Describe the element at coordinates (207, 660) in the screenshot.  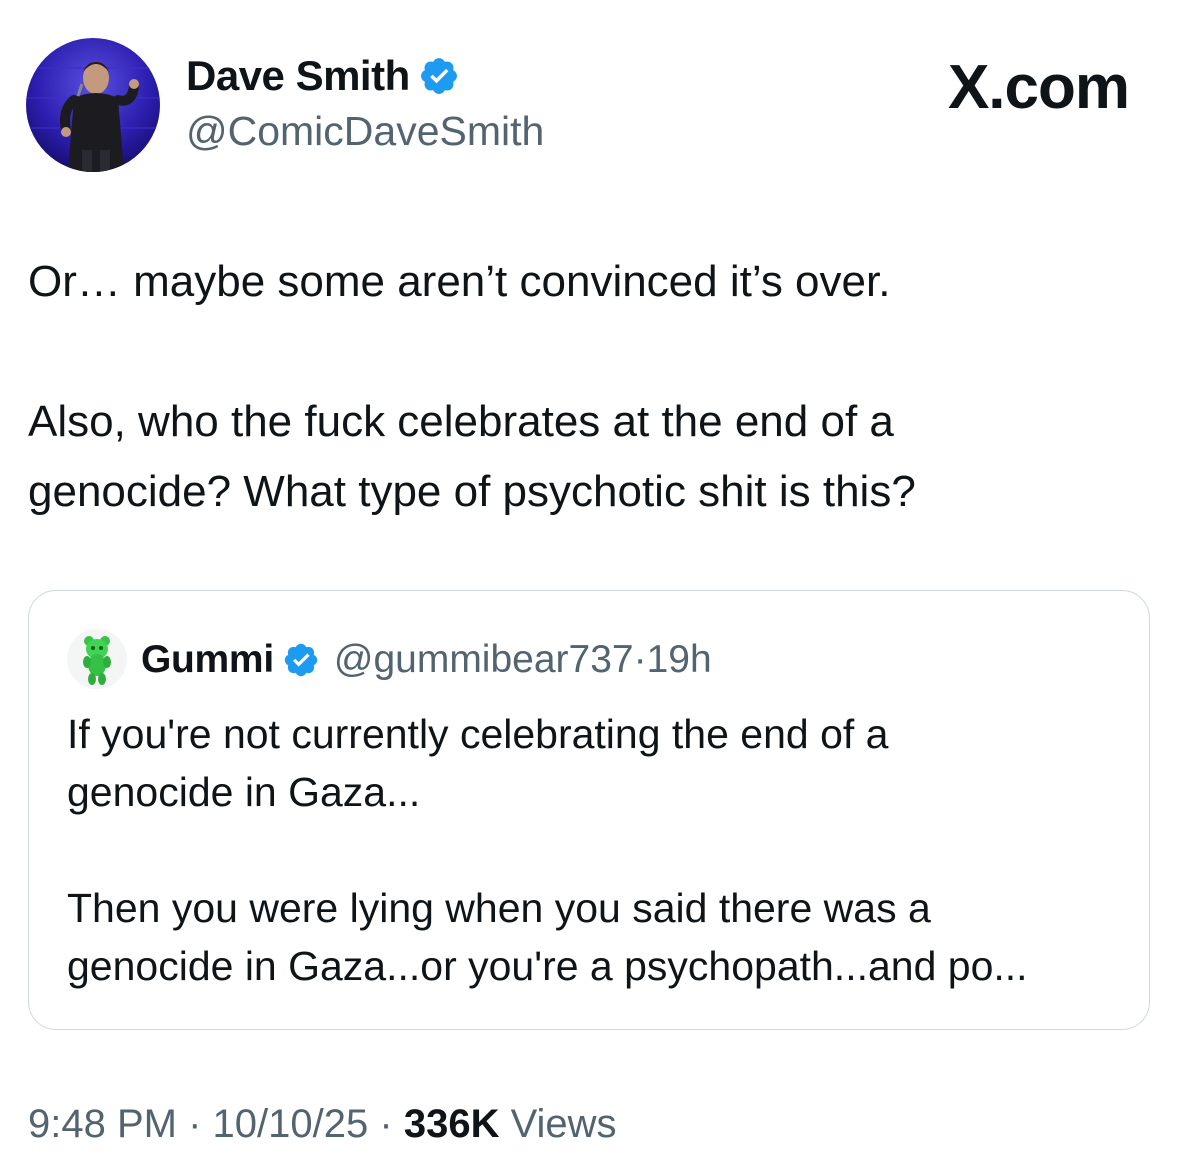
I see `quoted-author-name: Gummi` at that location.